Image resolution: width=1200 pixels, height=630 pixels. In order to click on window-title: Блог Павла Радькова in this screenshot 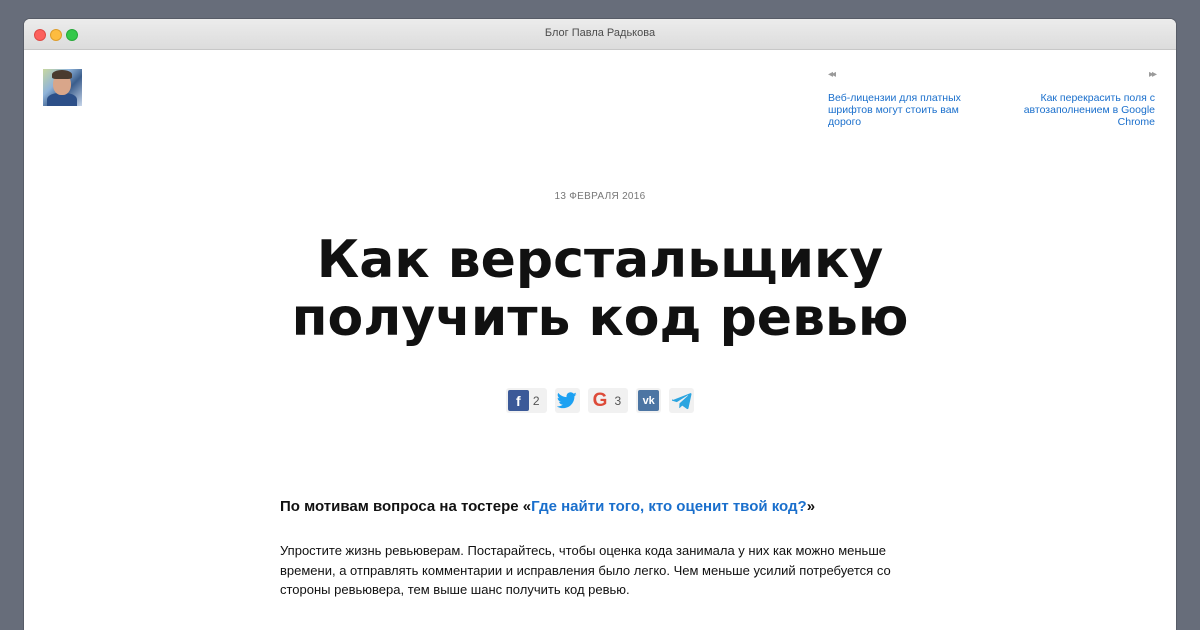, I will do `click(600, 33)`.